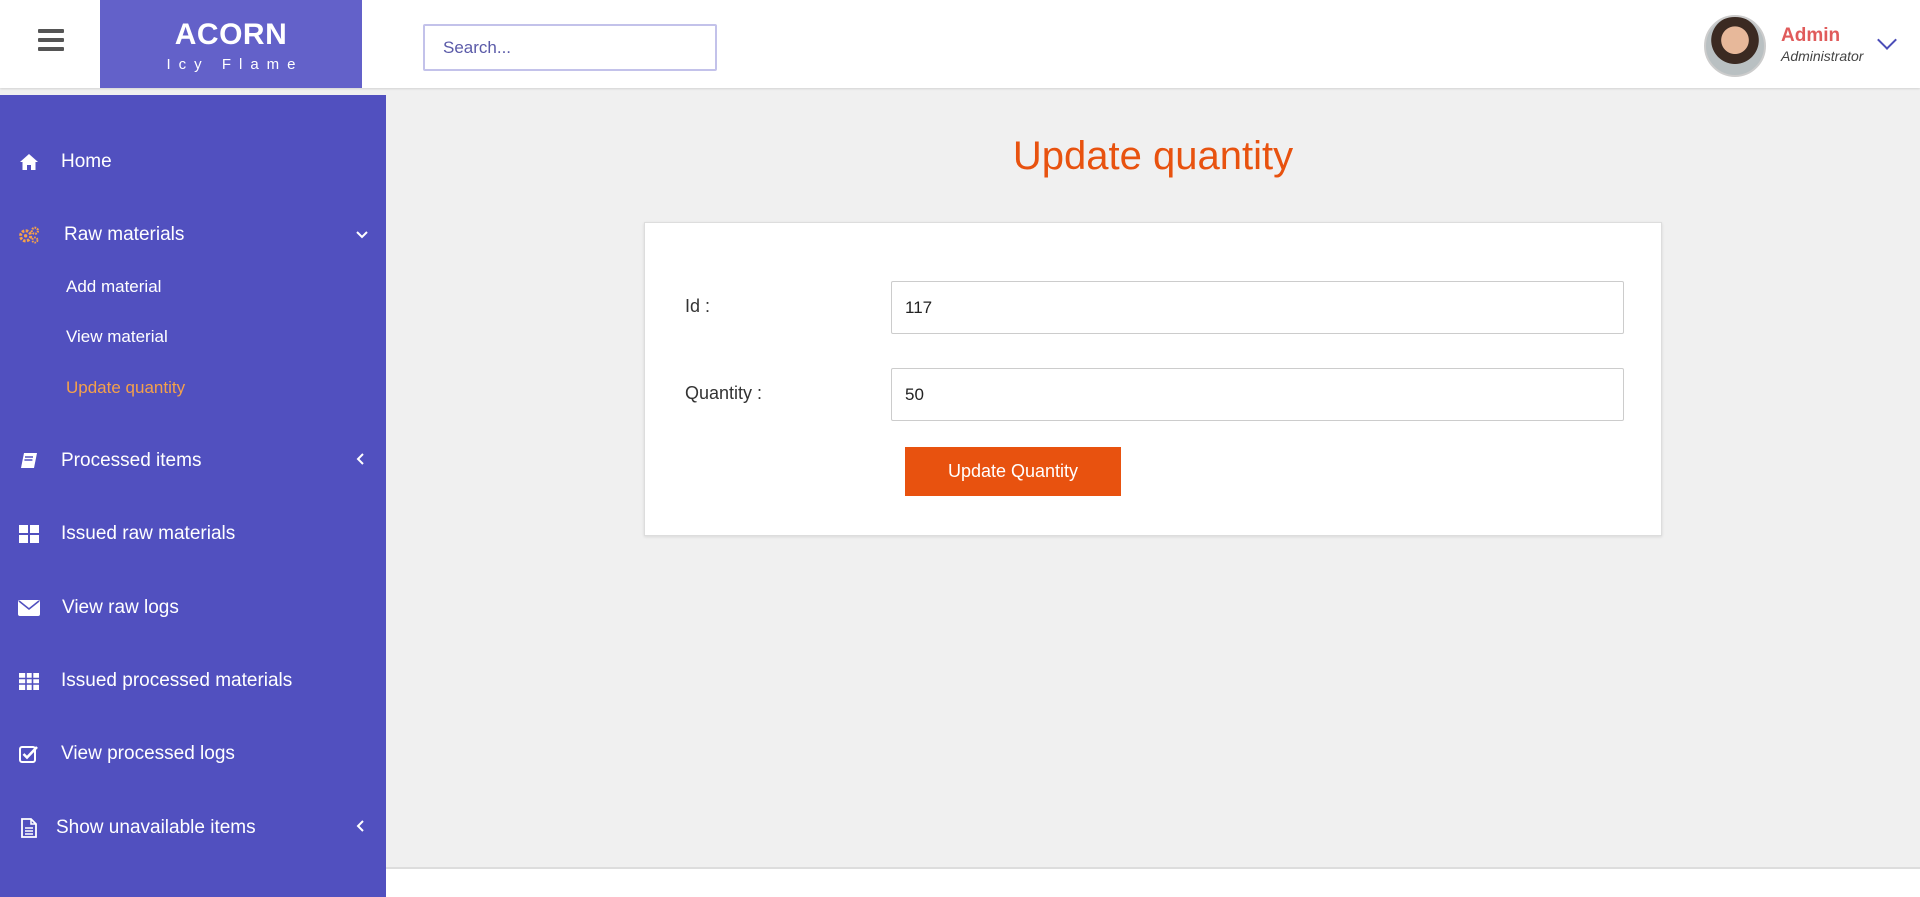  Describe the element at coordinates (113, 287) in the screenshot. I see `sidebar-subitem-add-material: Add material` at that location.